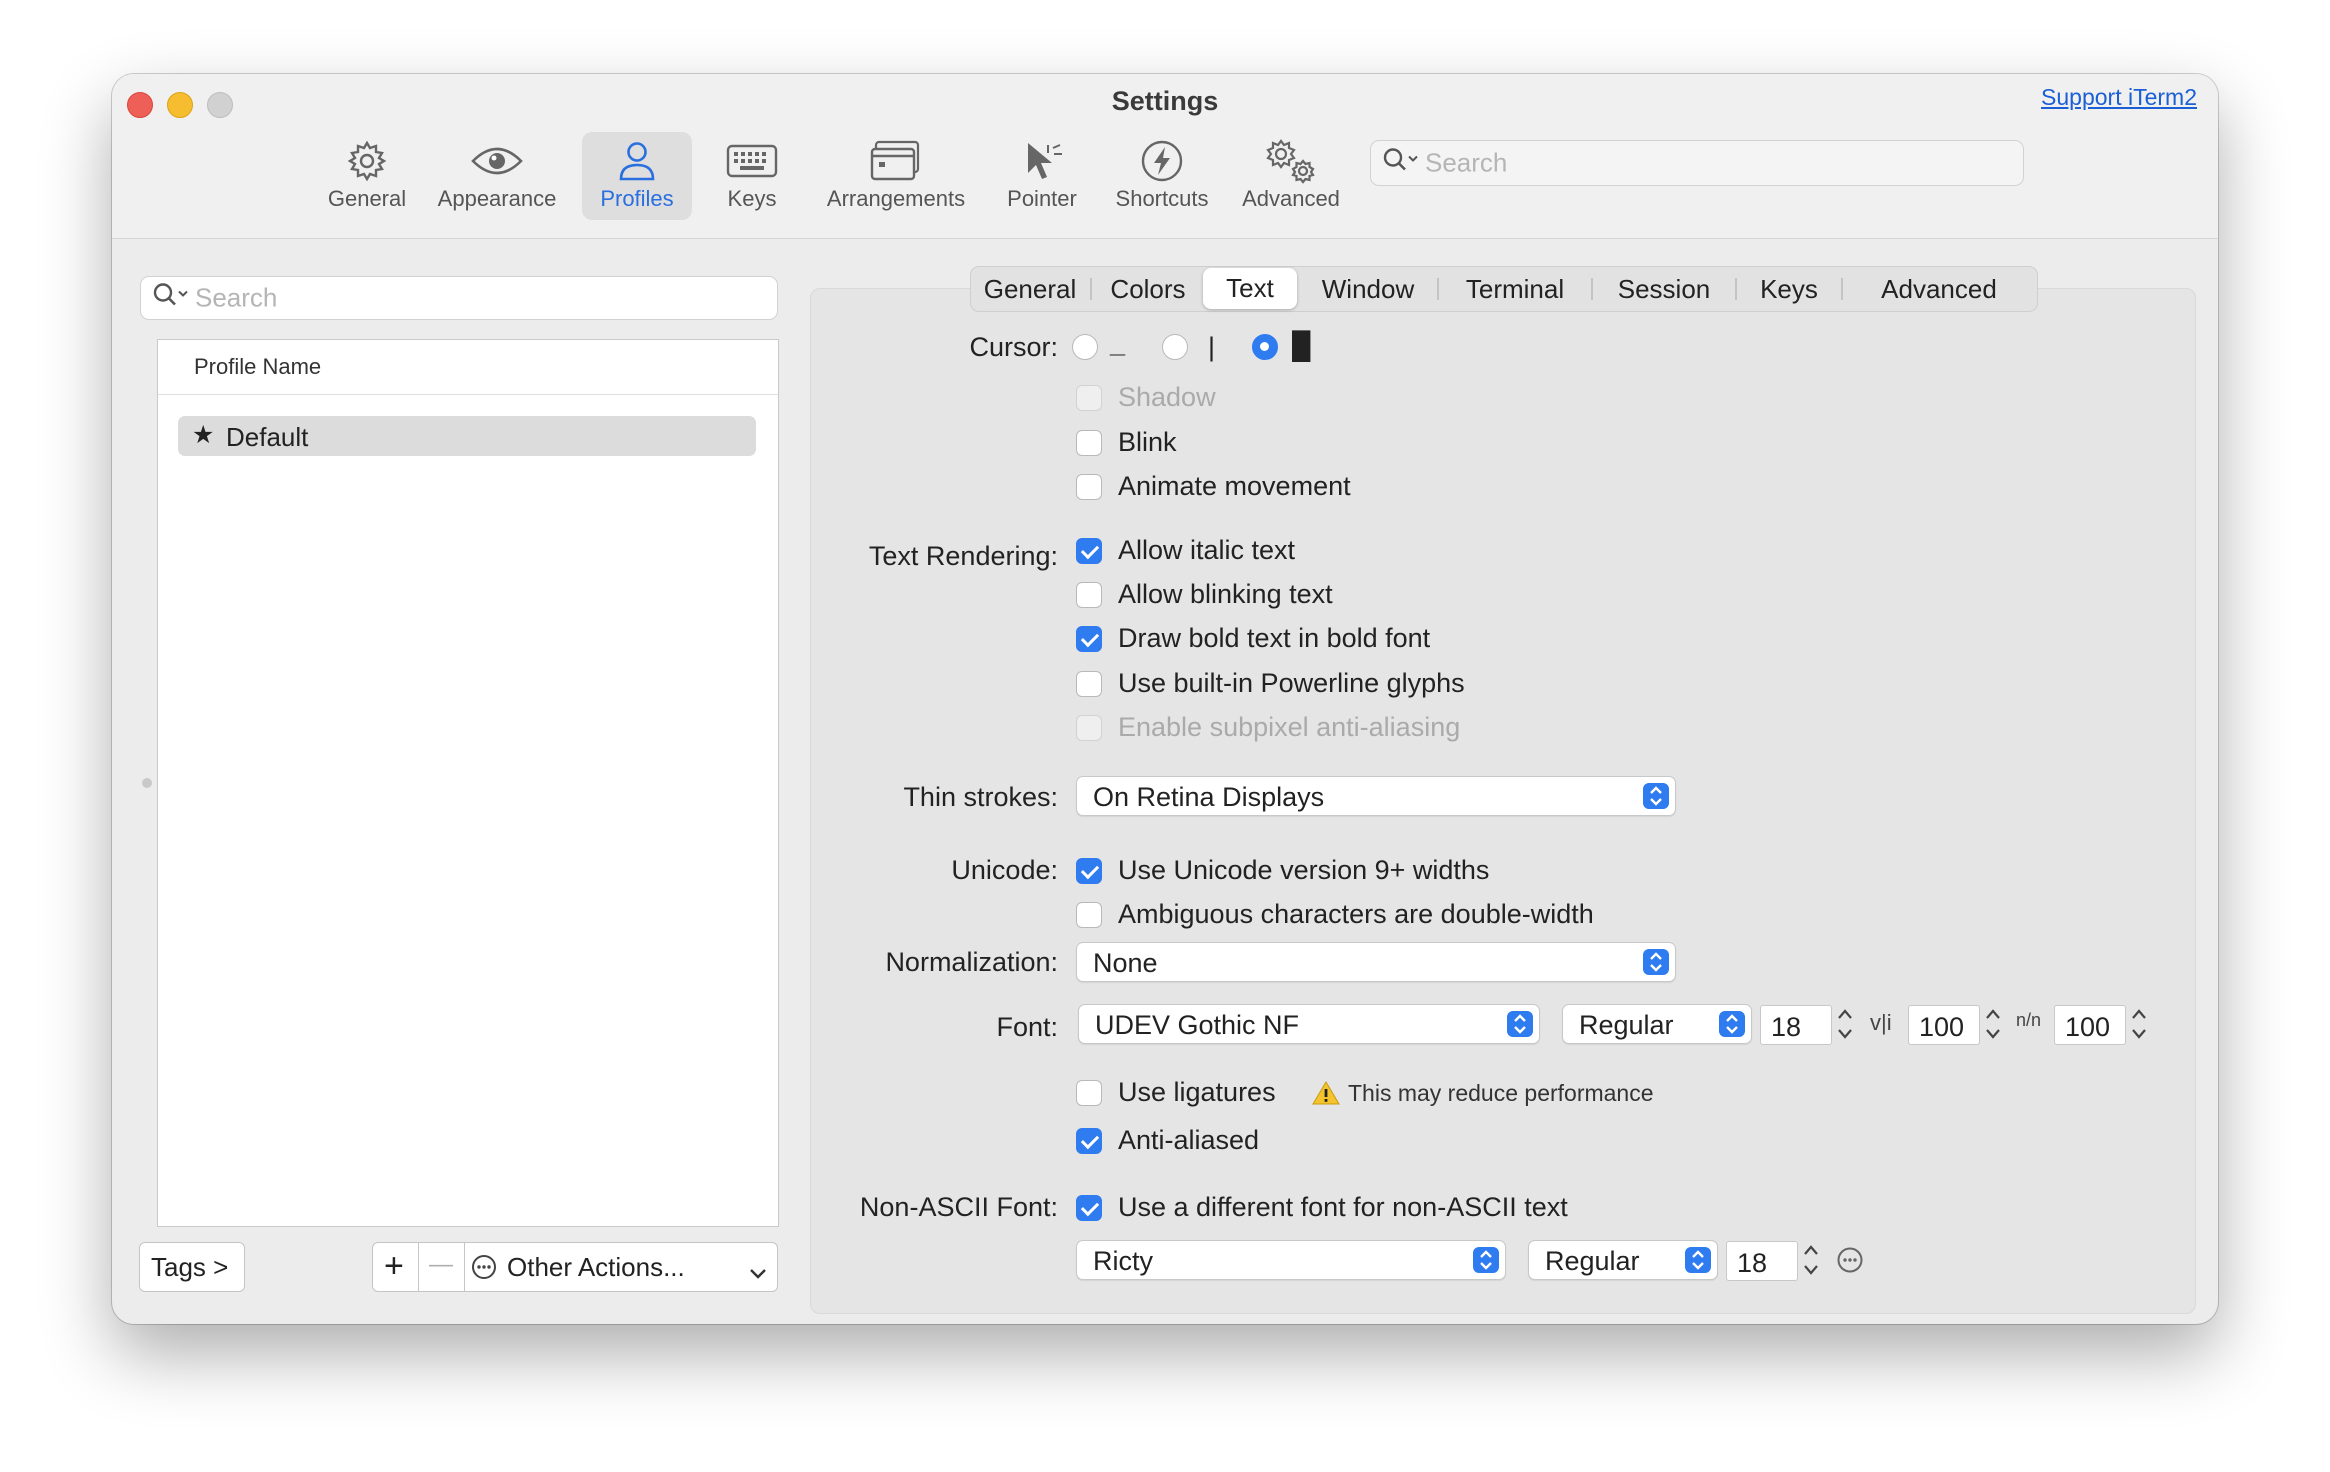  Describe the element at coordinates (1697, 163) in the screenshot. I see `toolbar-search-field: Search` at that location.